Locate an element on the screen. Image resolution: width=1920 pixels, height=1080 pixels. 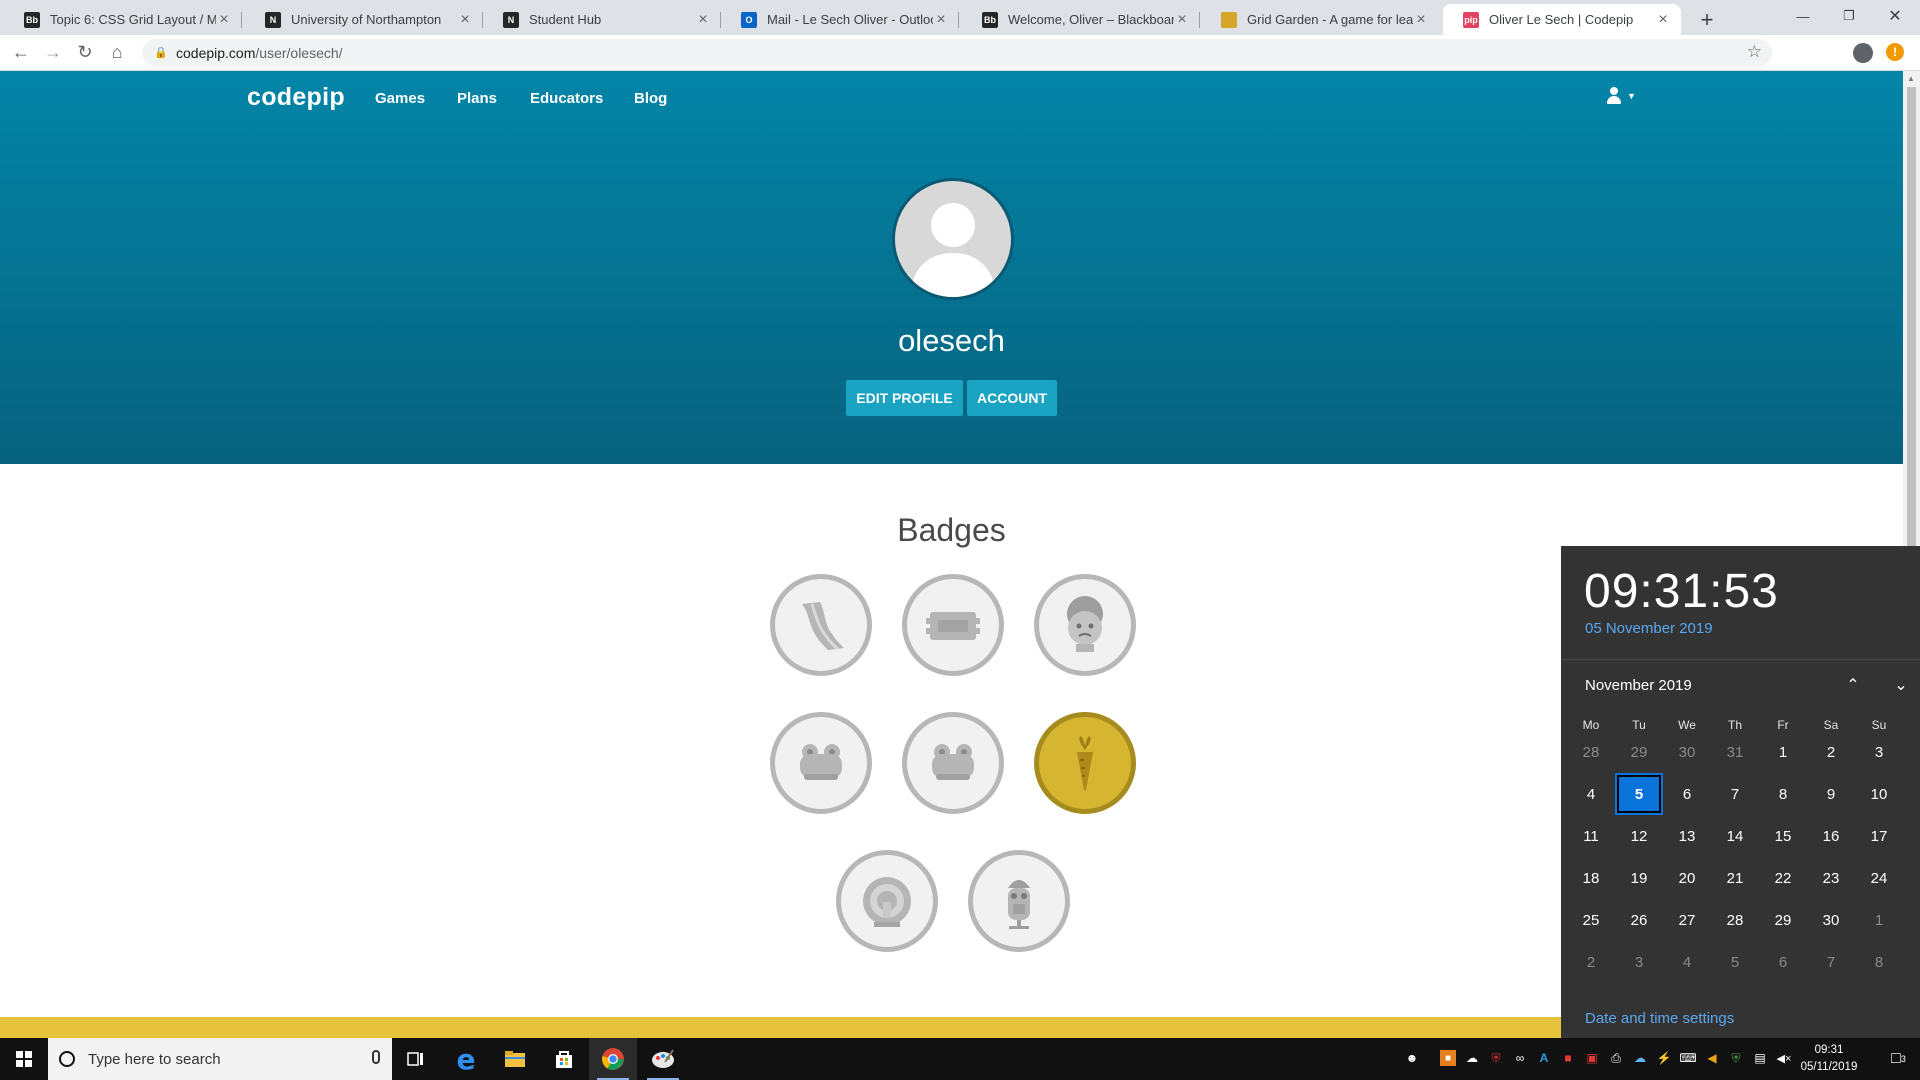
speaker-alert-icon: ◀ is located at coordinates (1712, 1058).